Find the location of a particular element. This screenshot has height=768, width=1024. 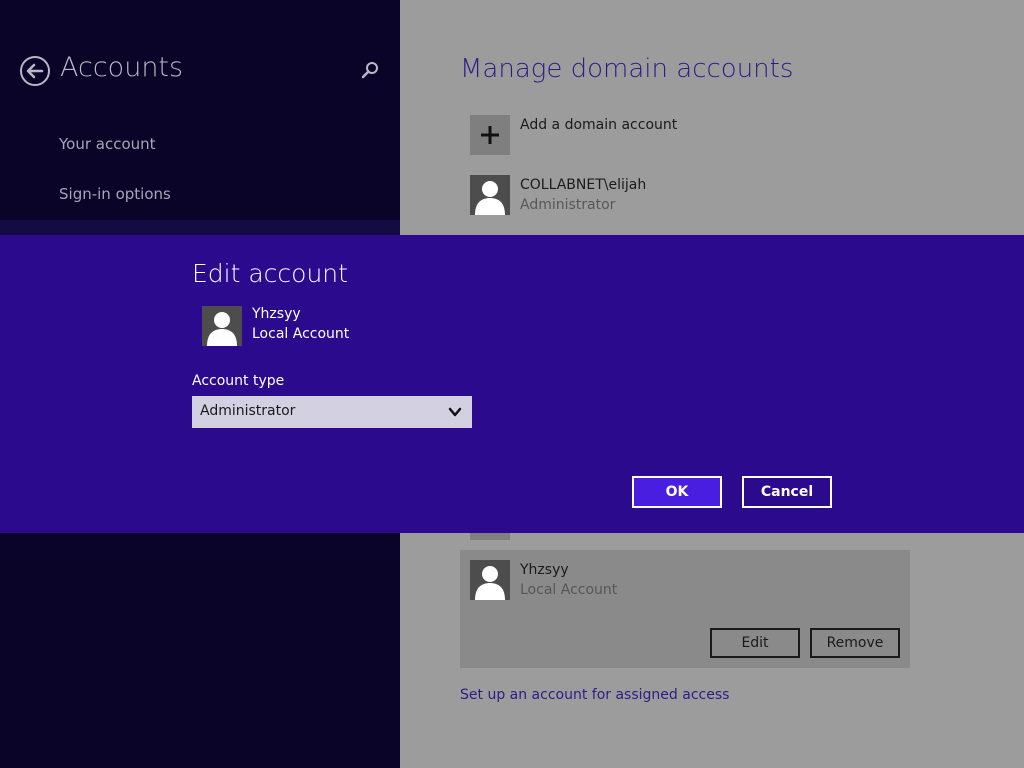

account-type-label: Account type is located at coordinates (238, 381).